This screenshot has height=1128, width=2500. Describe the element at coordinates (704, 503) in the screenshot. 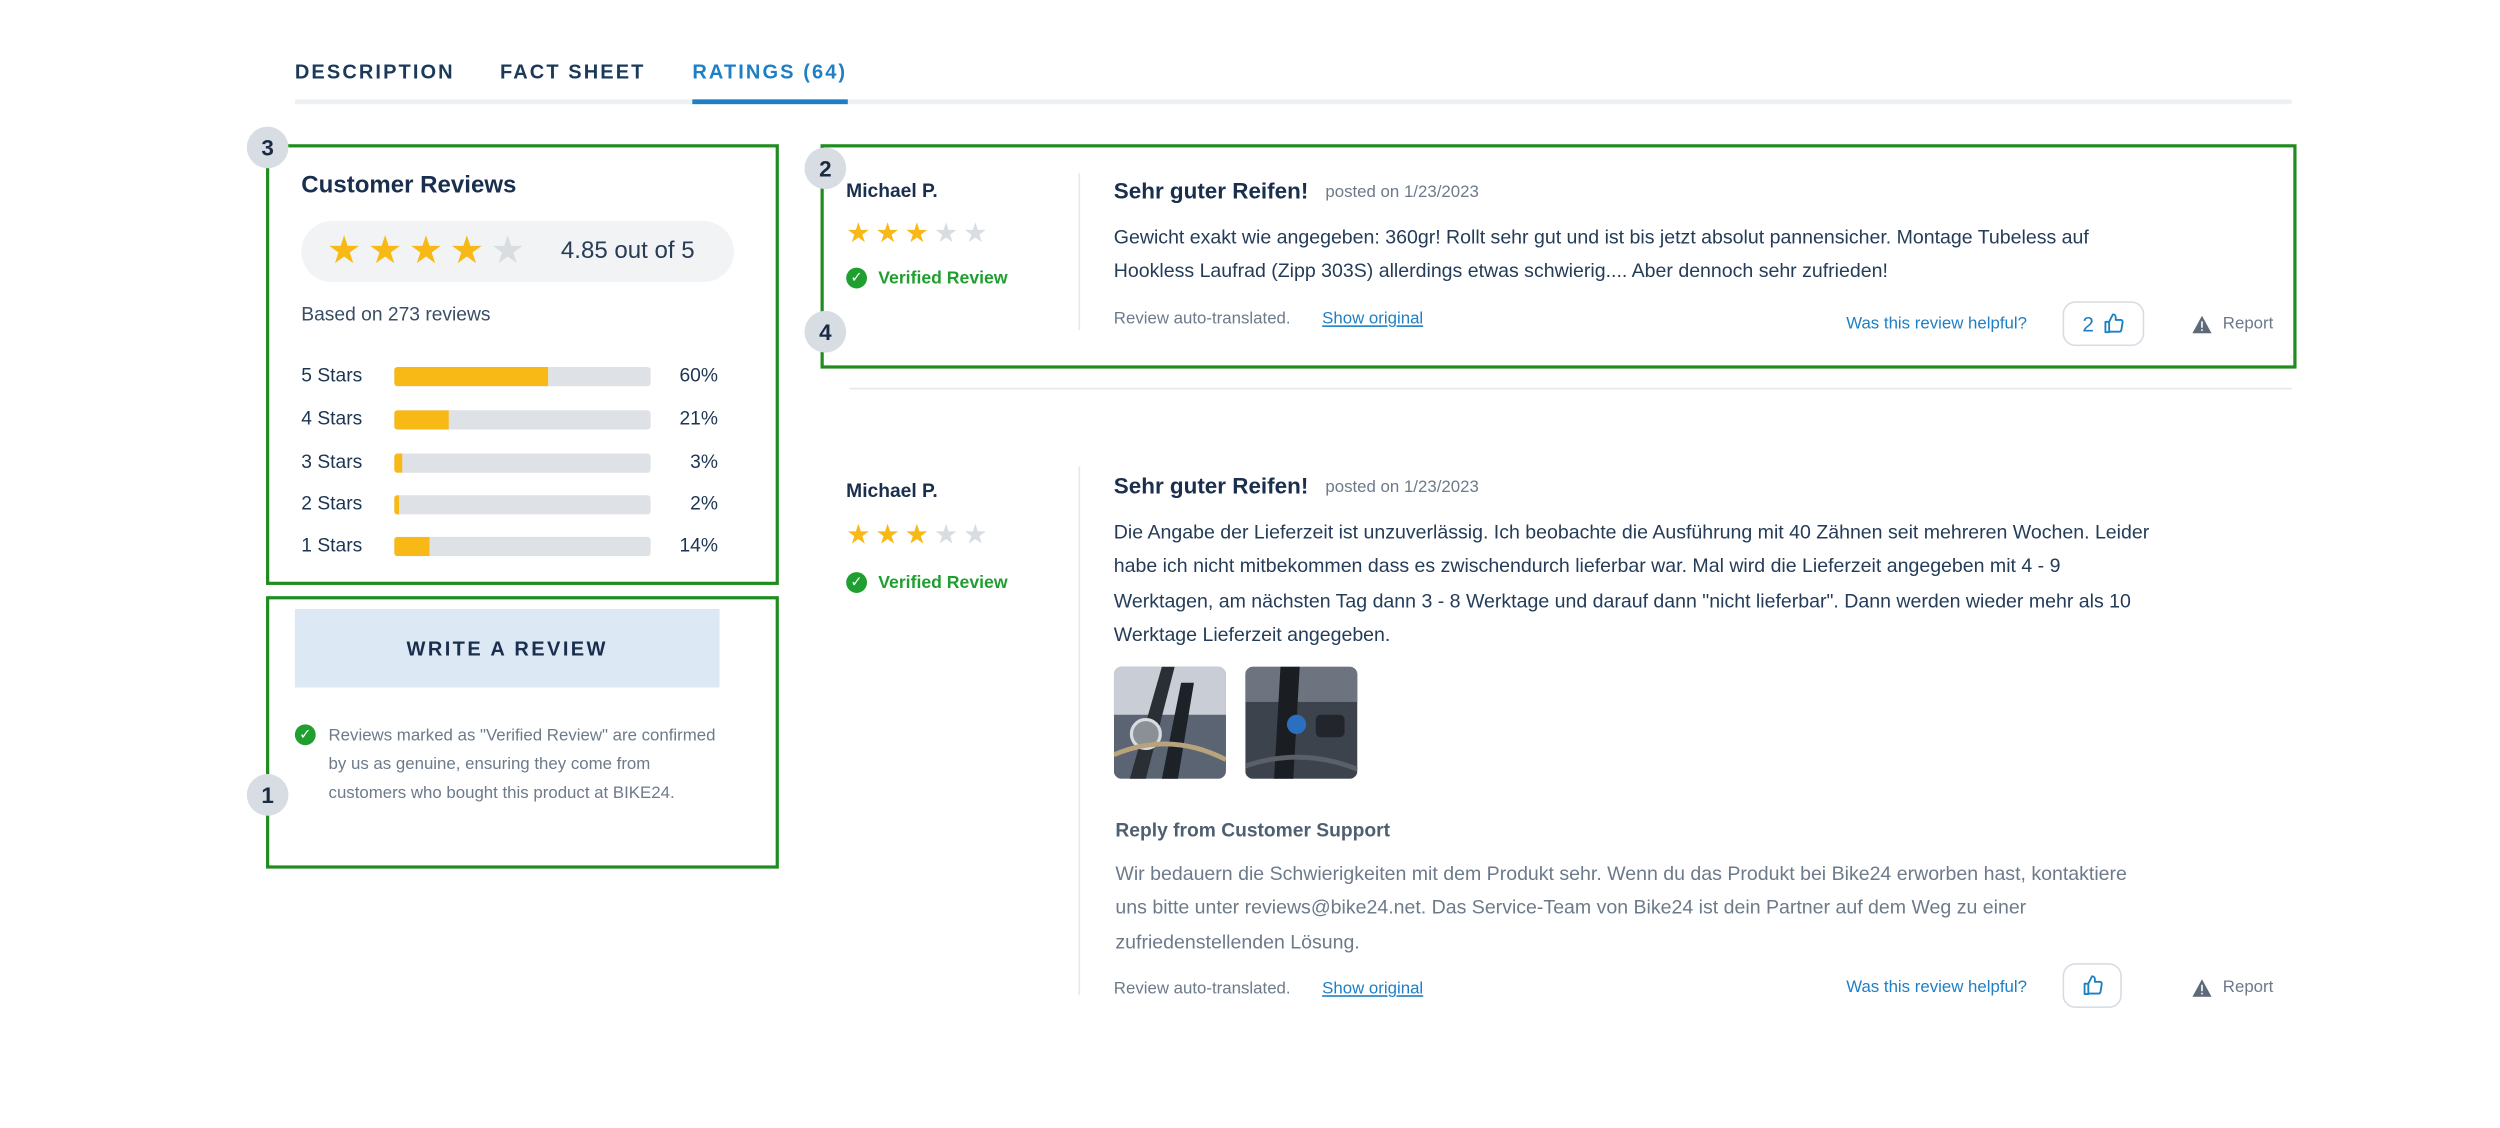

I see `distribution-percent: 2%` at that location.